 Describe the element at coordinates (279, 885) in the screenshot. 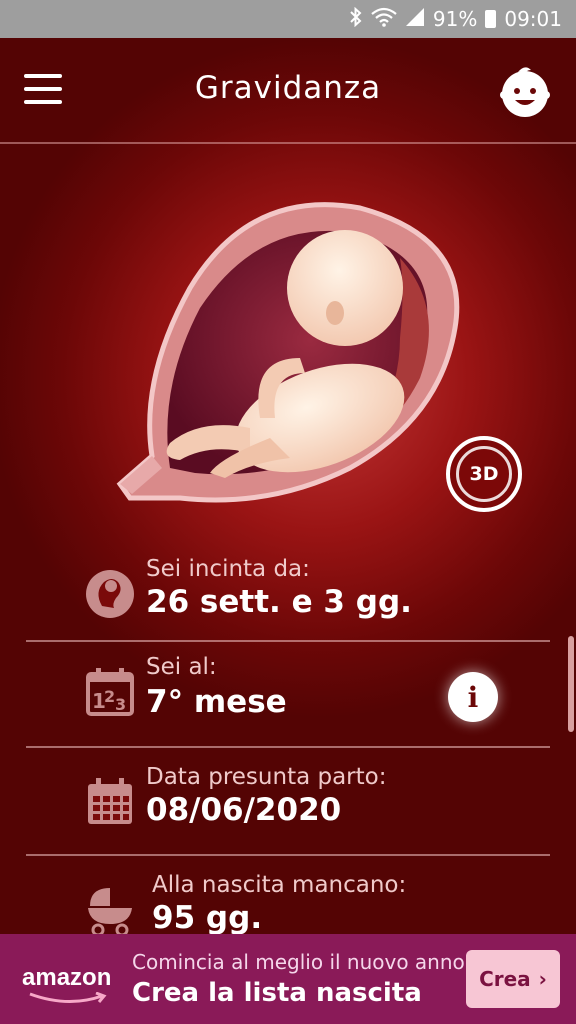

I see `days-to-birth-label: Alla nascita mancano:` at that location.